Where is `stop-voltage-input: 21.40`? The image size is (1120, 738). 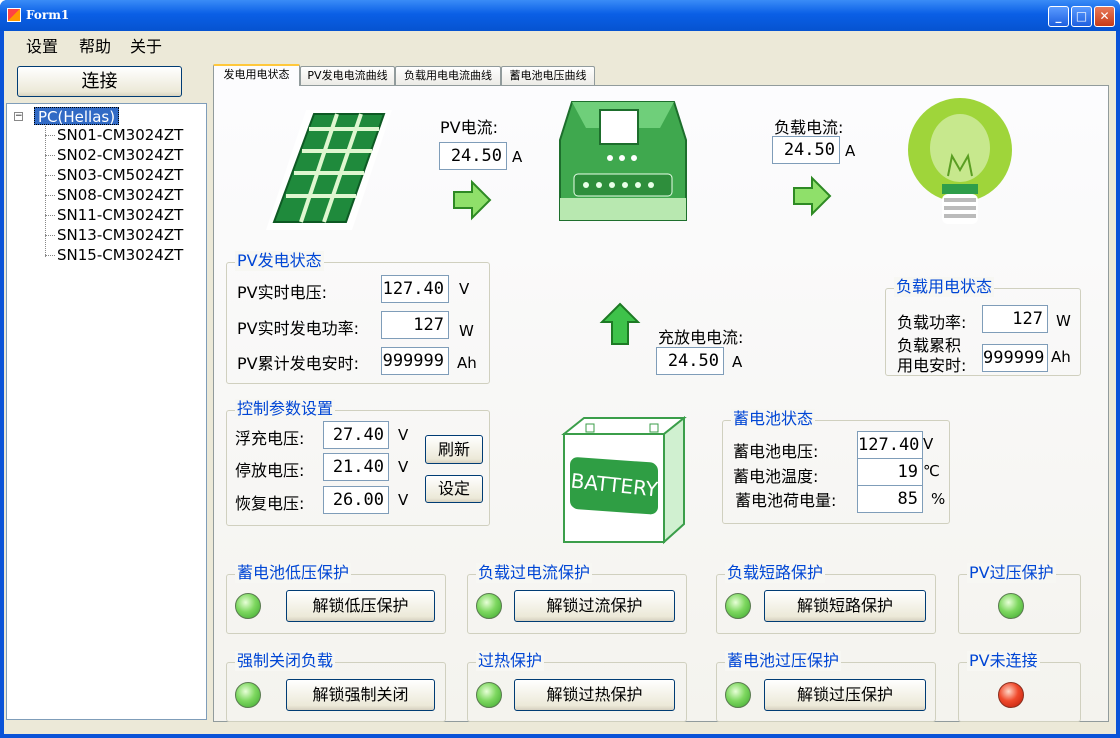
stop-voltage-input: 21.40 is located at coordinates (356, 467).